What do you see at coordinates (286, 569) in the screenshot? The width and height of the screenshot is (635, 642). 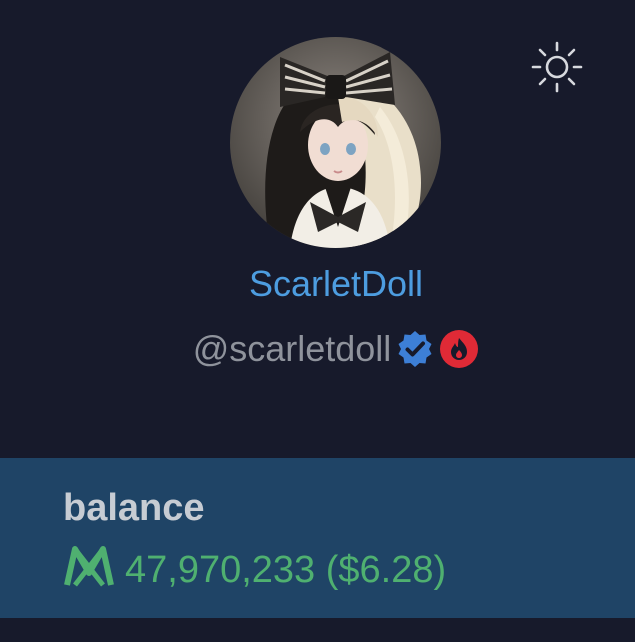 I see `balance-amount: 47,970,233 ($6.28)` at bounding box center [286, 569].